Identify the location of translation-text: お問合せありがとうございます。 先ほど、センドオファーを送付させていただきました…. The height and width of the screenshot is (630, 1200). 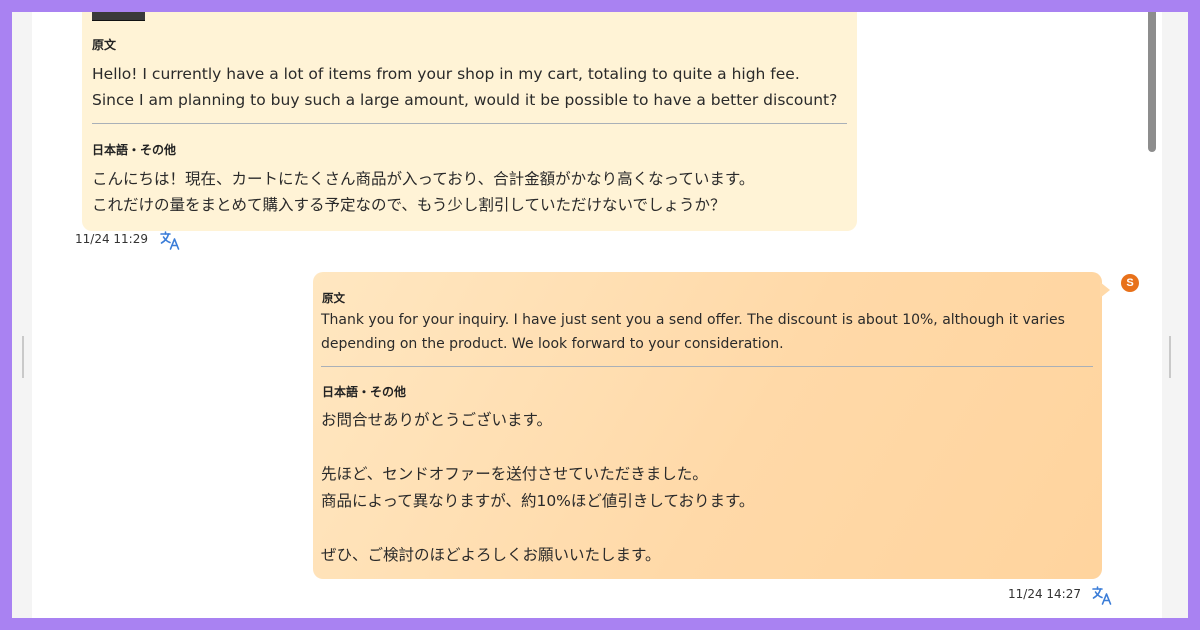
(538, 487).